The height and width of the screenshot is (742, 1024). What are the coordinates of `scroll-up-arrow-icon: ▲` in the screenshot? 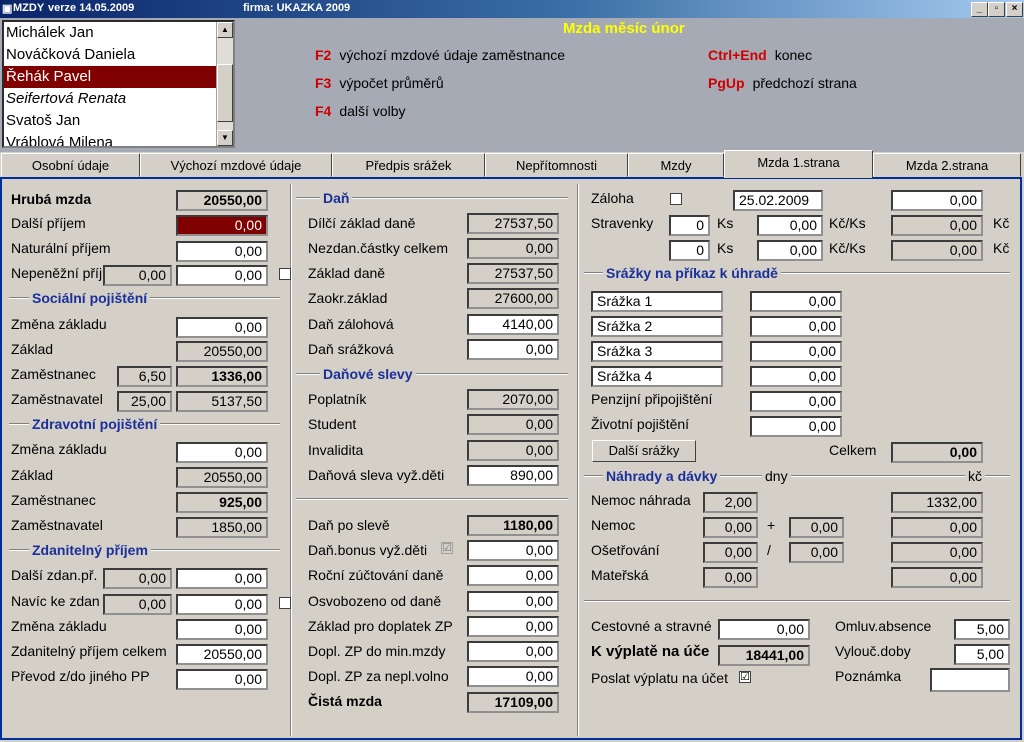 It's located at (225, 30).